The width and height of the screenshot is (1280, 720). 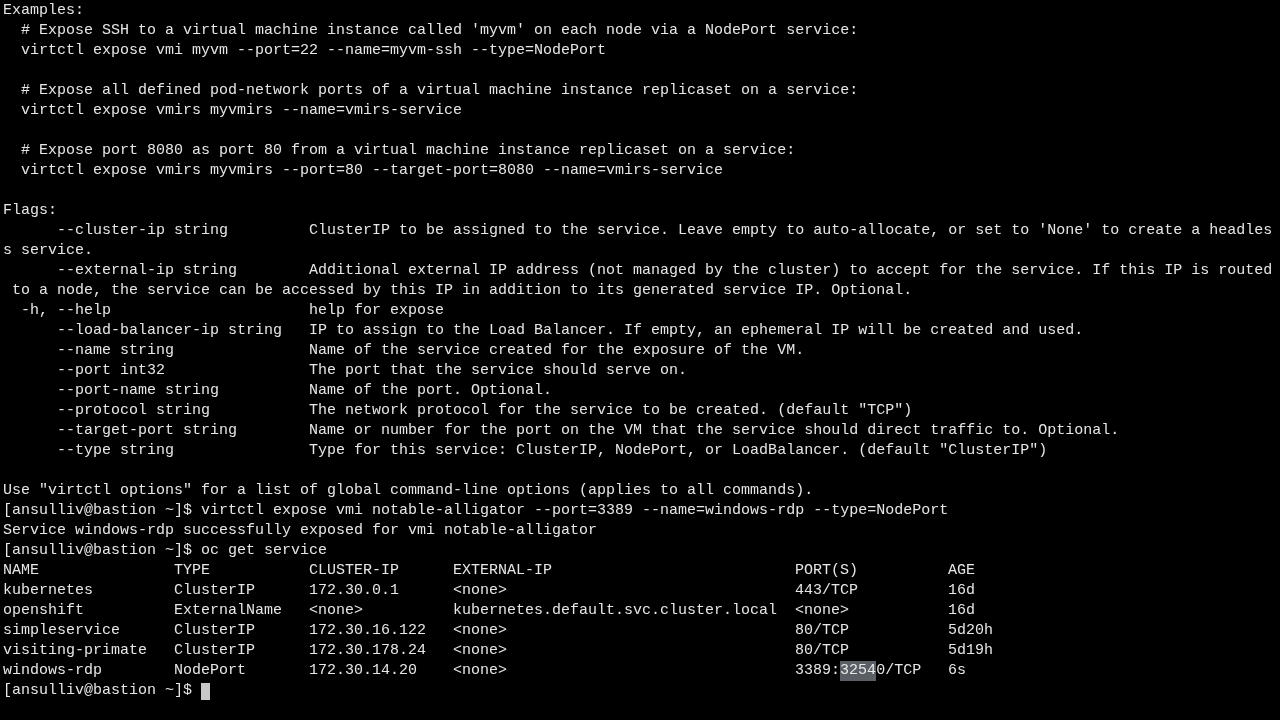 What do you see at coordinates (372, 370) in the screenshot?
I see `terminal-line: --port int32 The port that the service should serve on.` at bounding box center [372, 370].